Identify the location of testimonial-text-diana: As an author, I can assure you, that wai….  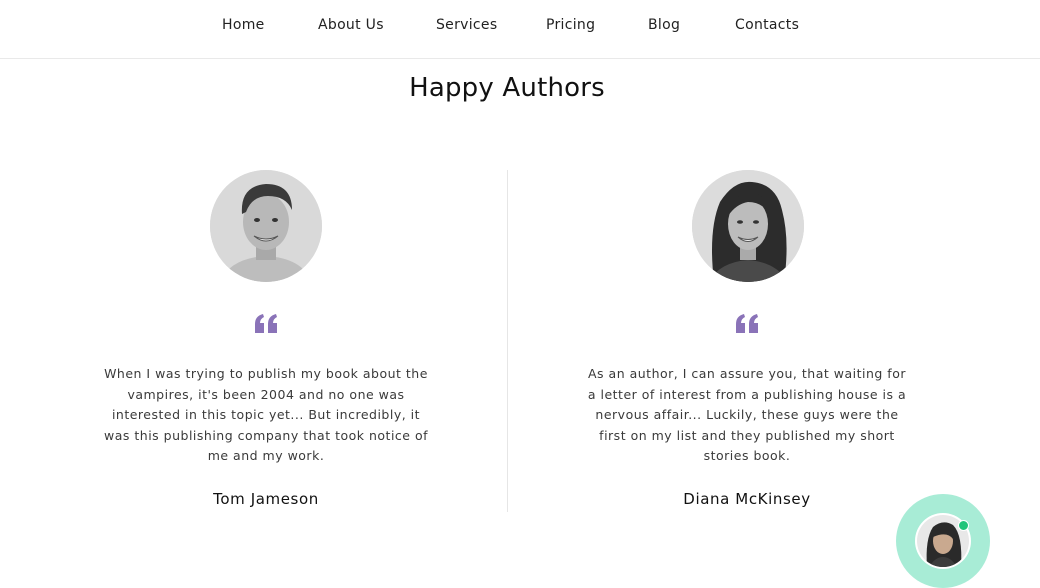
(747, 414).